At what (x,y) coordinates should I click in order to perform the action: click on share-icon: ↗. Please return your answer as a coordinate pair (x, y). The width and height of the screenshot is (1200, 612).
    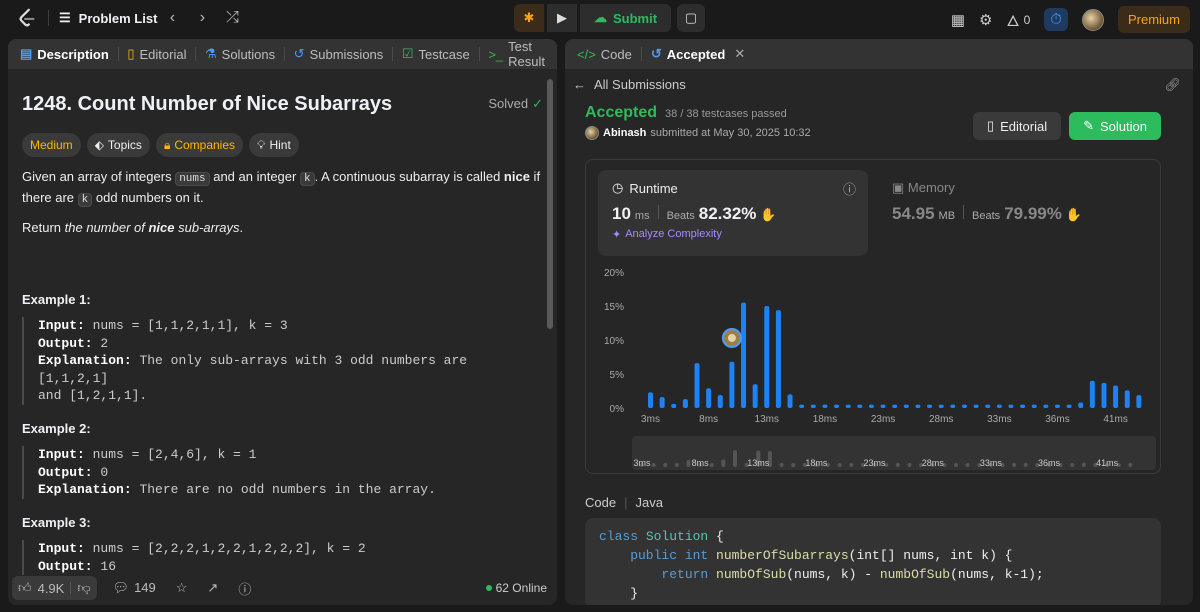
    Looking at the image, I should click on (212, 588).